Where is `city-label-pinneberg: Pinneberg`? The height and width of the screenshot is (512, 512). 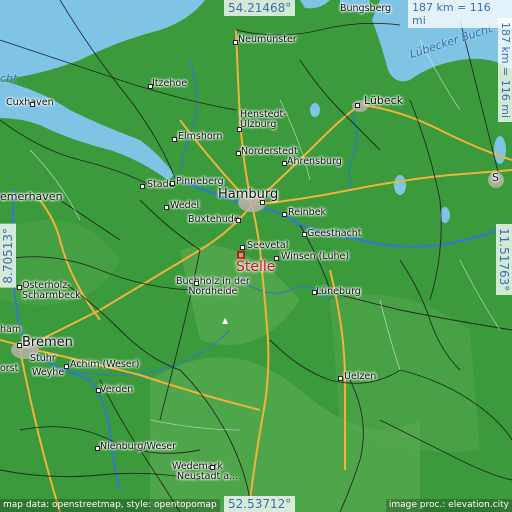
city-label-pinneberg: Pinneberg is located at coordinates (200, 181).